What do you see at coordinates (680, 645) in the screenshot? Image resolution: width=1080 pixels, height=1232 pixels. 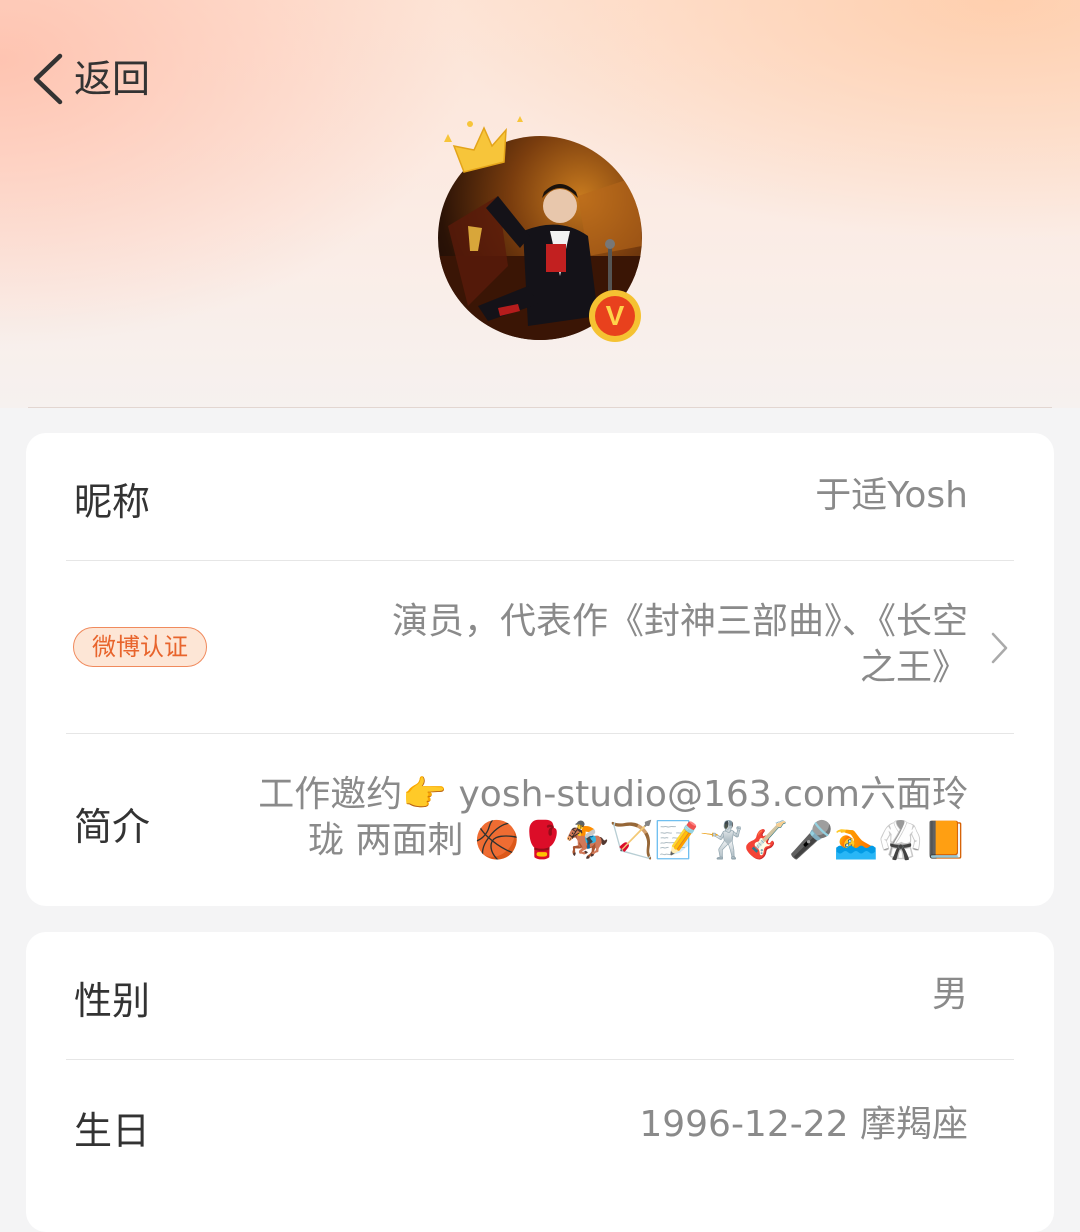 I see `verification-description: 演员，代表作《封神三部曲》、《长空 之王》` at bounding box center [680, 645].